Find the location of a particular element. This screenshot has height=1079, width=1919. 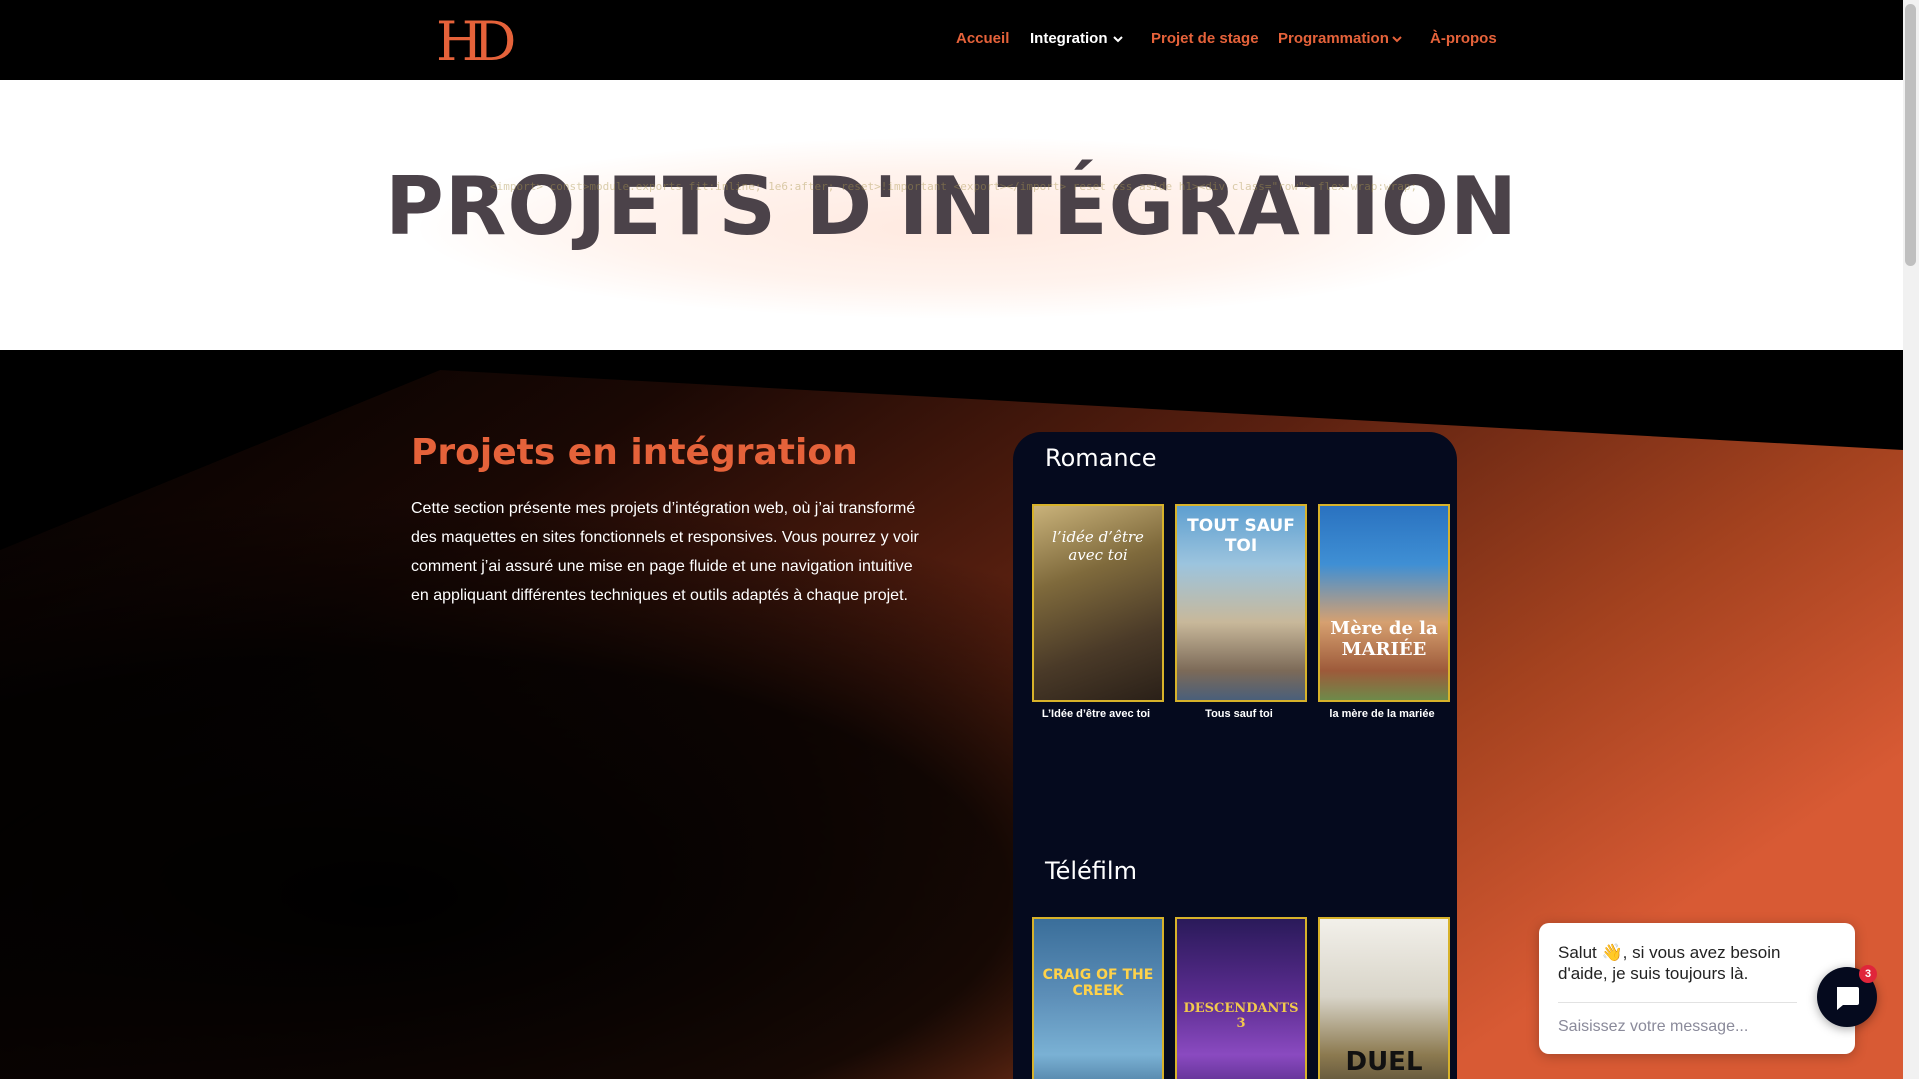

category-title-romance: Romance is located at coordinates (1101, 458).